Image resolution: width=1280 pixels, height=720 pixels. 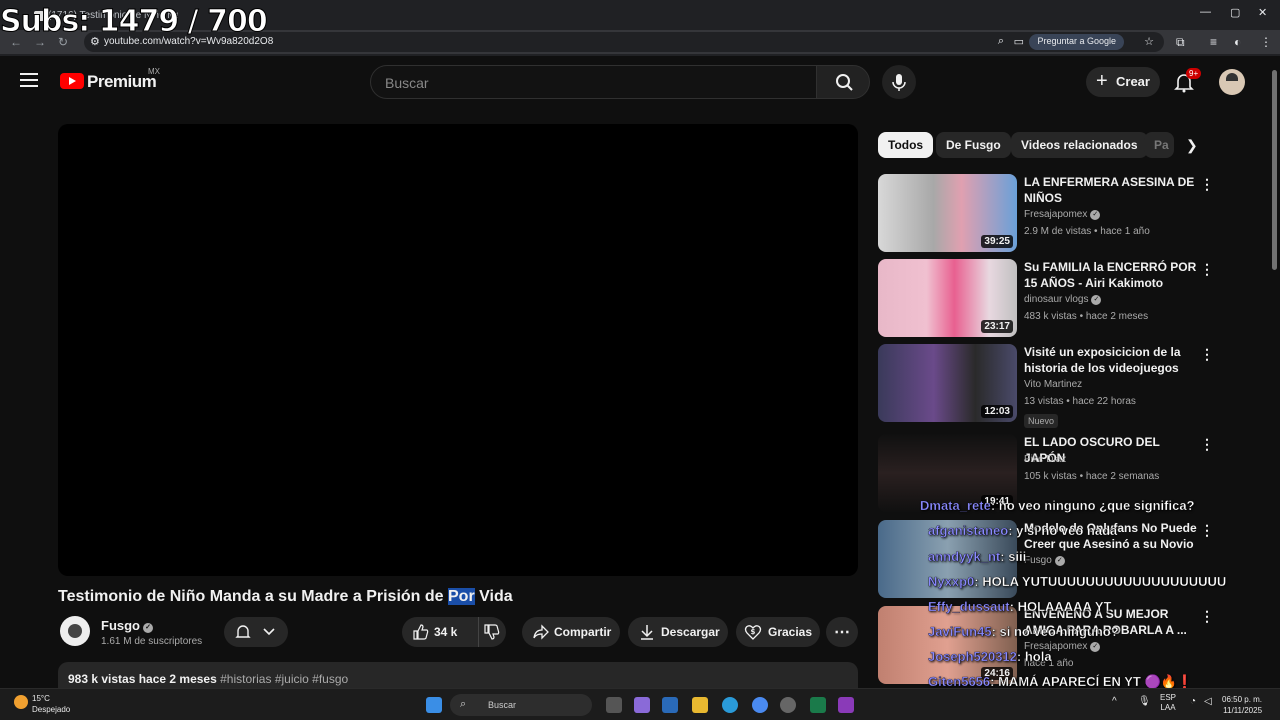 What do you see at coordinates (1168, 697) in the screenshot?
I see `lang-code: ESP` at bounding box center [1168, 697].